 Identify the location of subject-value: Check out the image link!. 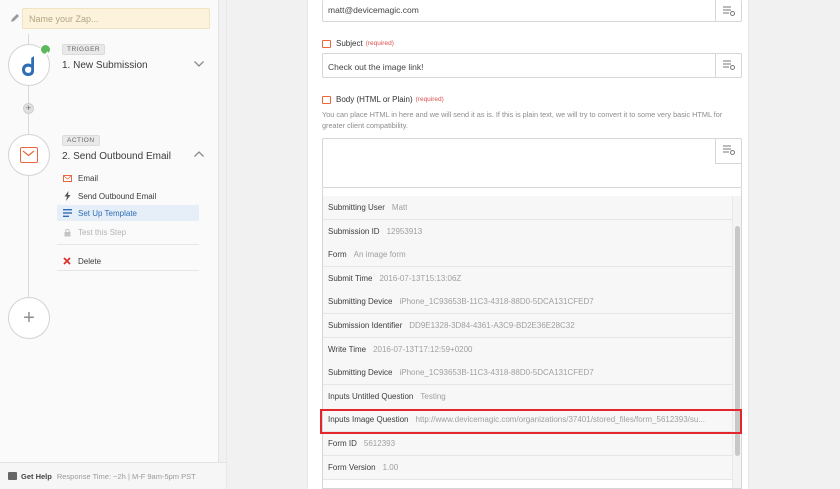
(376, 67).